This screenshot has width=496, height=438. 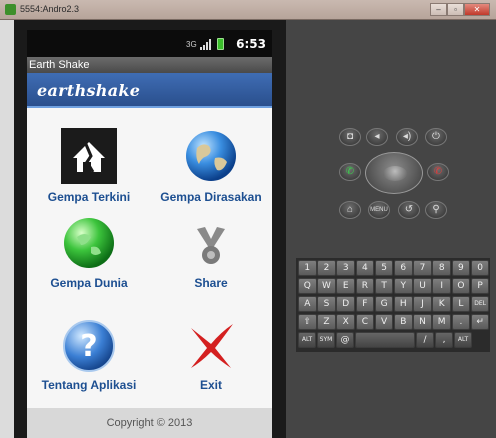 What do you see at coordinates (441, 286) in the screenshot?
I see `key-I: I` at bounding box center [441, 286].